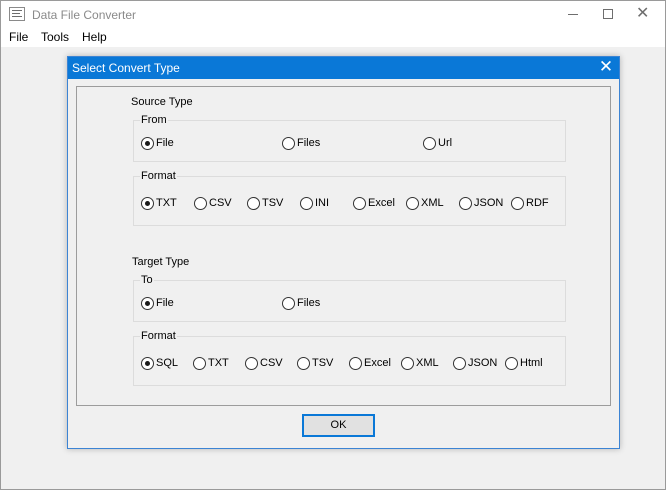 This screenshot has width=666, height=490. Describe the element at coordinates (573, 14) in the screenshot. I see `minimize-icon` at that location.